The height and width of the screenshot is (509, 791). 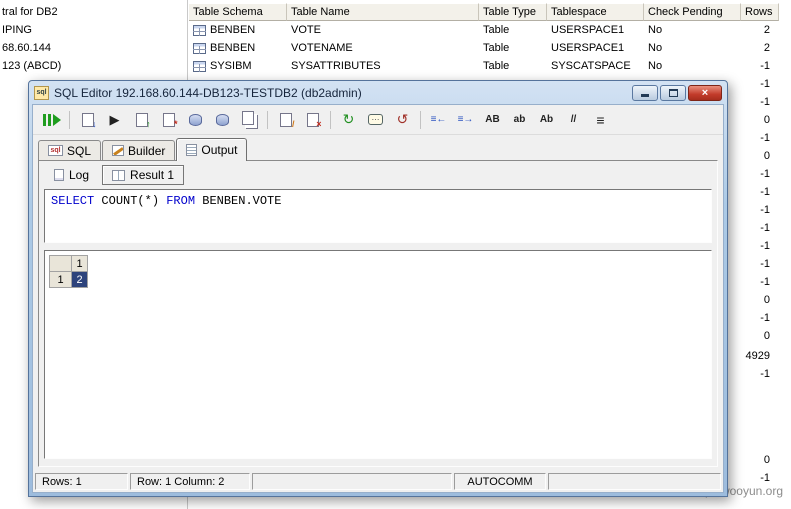 I want to click on sql-editor-window-icon: sql, so click(x=41, y=92).